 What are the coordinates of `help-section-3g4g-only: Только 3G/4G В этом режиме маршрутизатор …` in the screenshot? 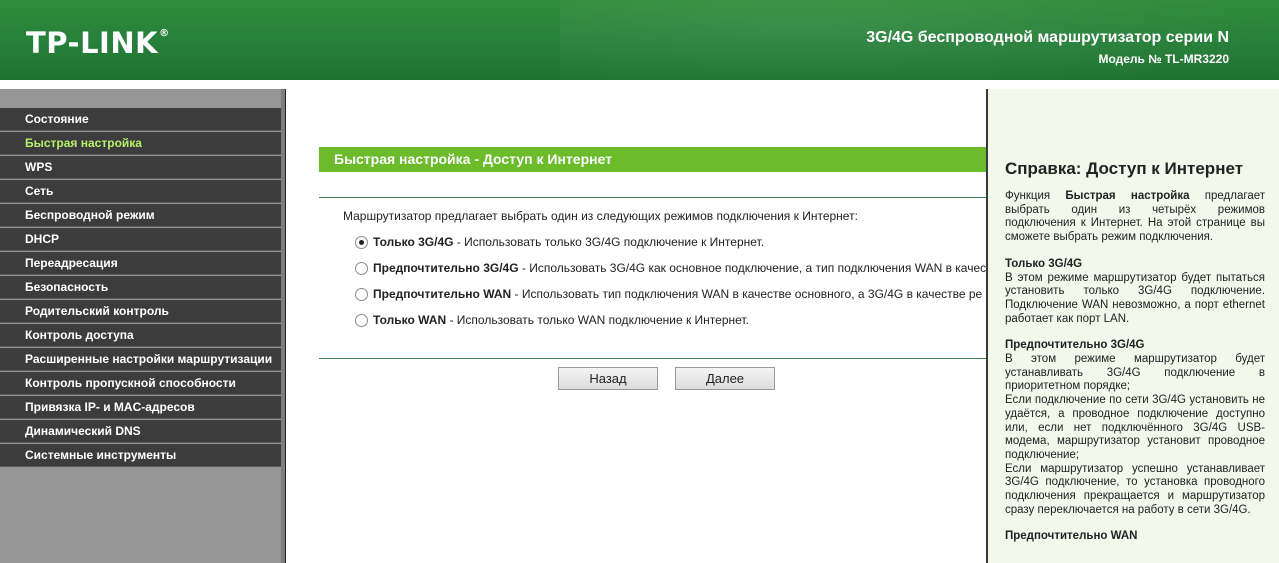 It's located at (1135, 292).